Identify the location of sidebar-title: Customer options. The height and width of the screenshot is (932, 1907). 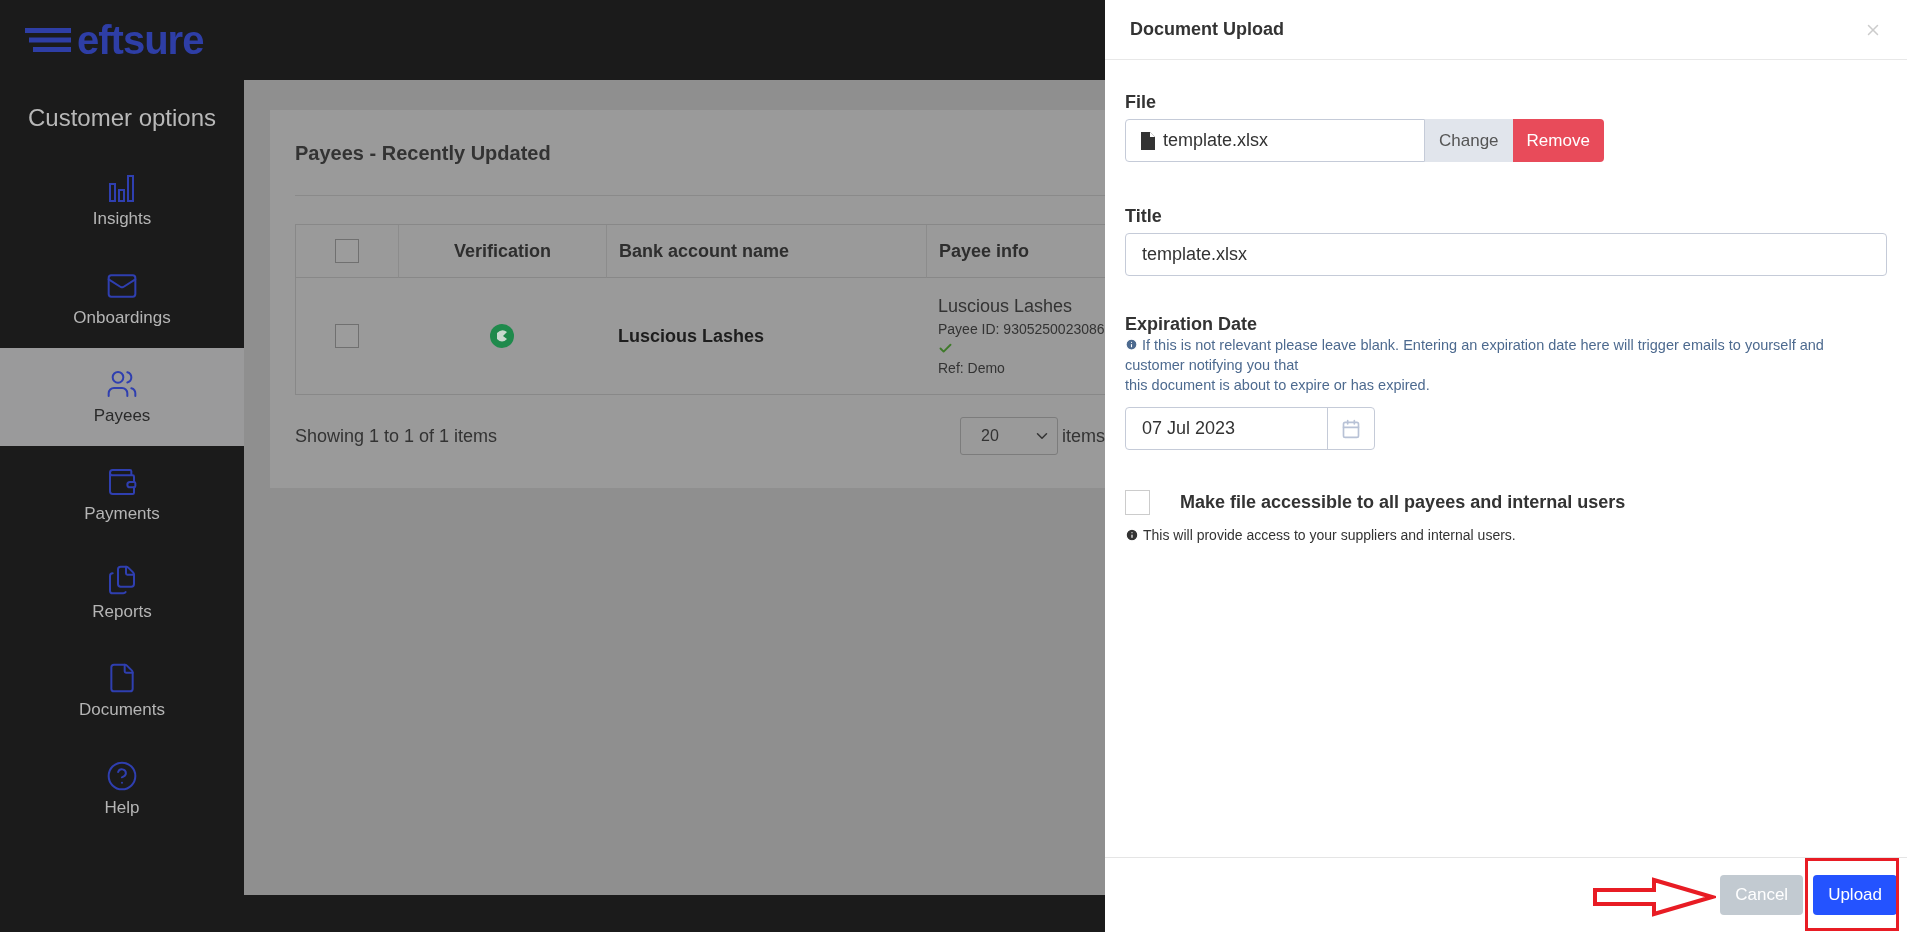
(122, 118).